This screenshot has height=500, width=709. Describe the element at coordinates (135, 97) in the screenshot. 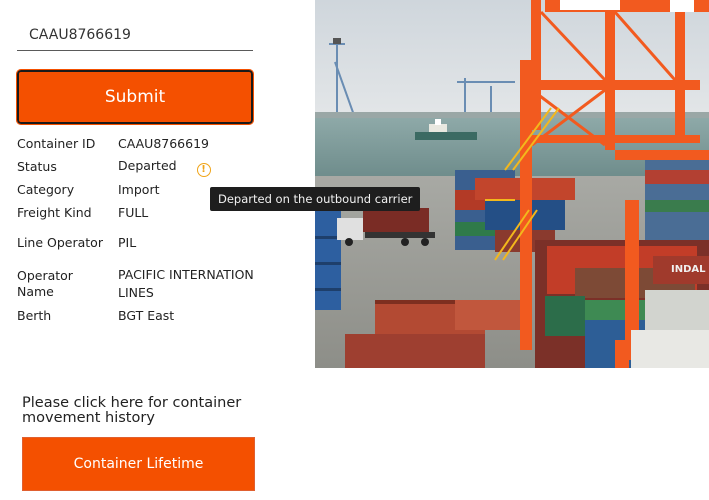

I see `submit-button: Submit` at that location.